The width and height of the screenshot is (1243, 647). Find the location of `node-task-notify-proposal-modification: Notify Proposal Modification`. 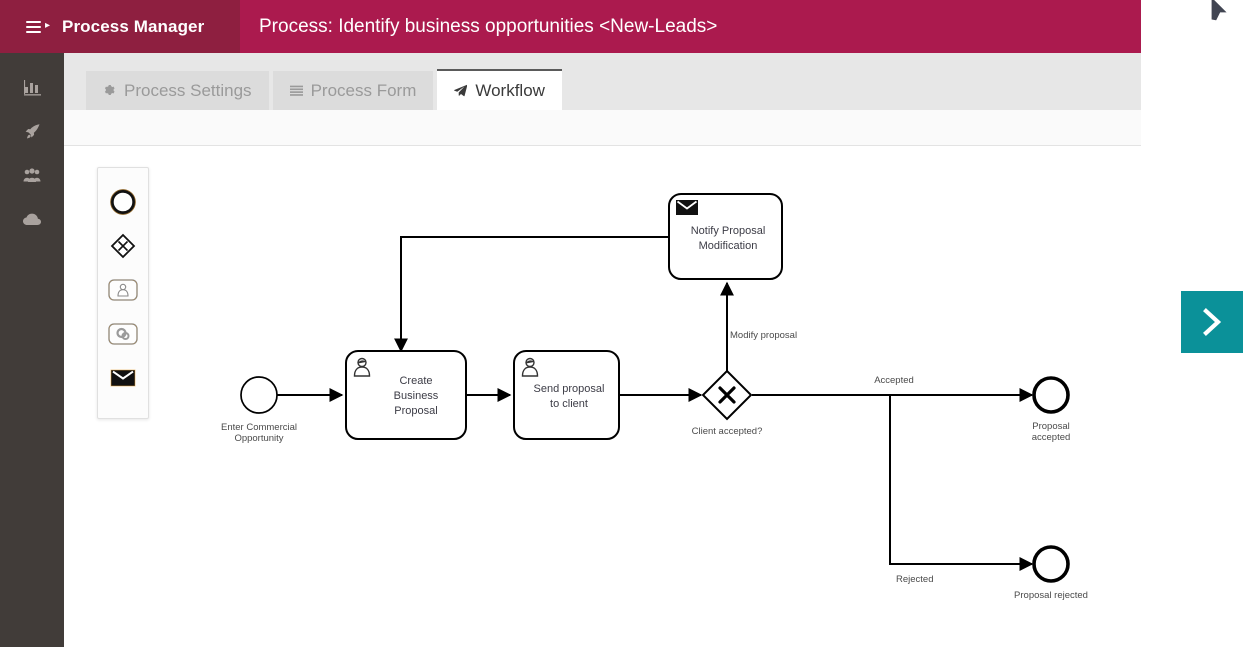

node-task-notify-proposal-modification: Notify Proposal Modification is located at coordinates (725, 236).